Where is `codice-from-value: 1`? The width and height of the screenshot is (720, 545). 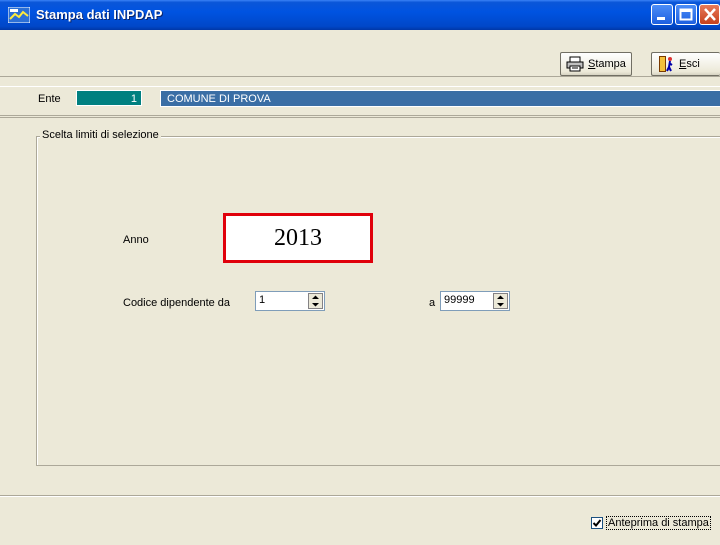 codice-from-value: 1 is located at coordinates (262, 300).